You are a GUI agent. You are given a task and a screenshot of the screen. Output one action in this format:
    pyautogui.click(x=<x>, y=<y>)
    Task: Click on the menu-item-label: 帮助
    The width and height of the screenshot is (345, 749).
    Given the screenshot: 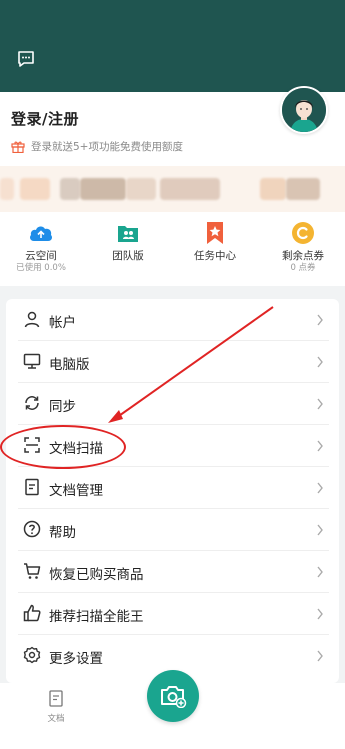 What is the action you would take?
    pyautogui.click(x=62, y=533)
    